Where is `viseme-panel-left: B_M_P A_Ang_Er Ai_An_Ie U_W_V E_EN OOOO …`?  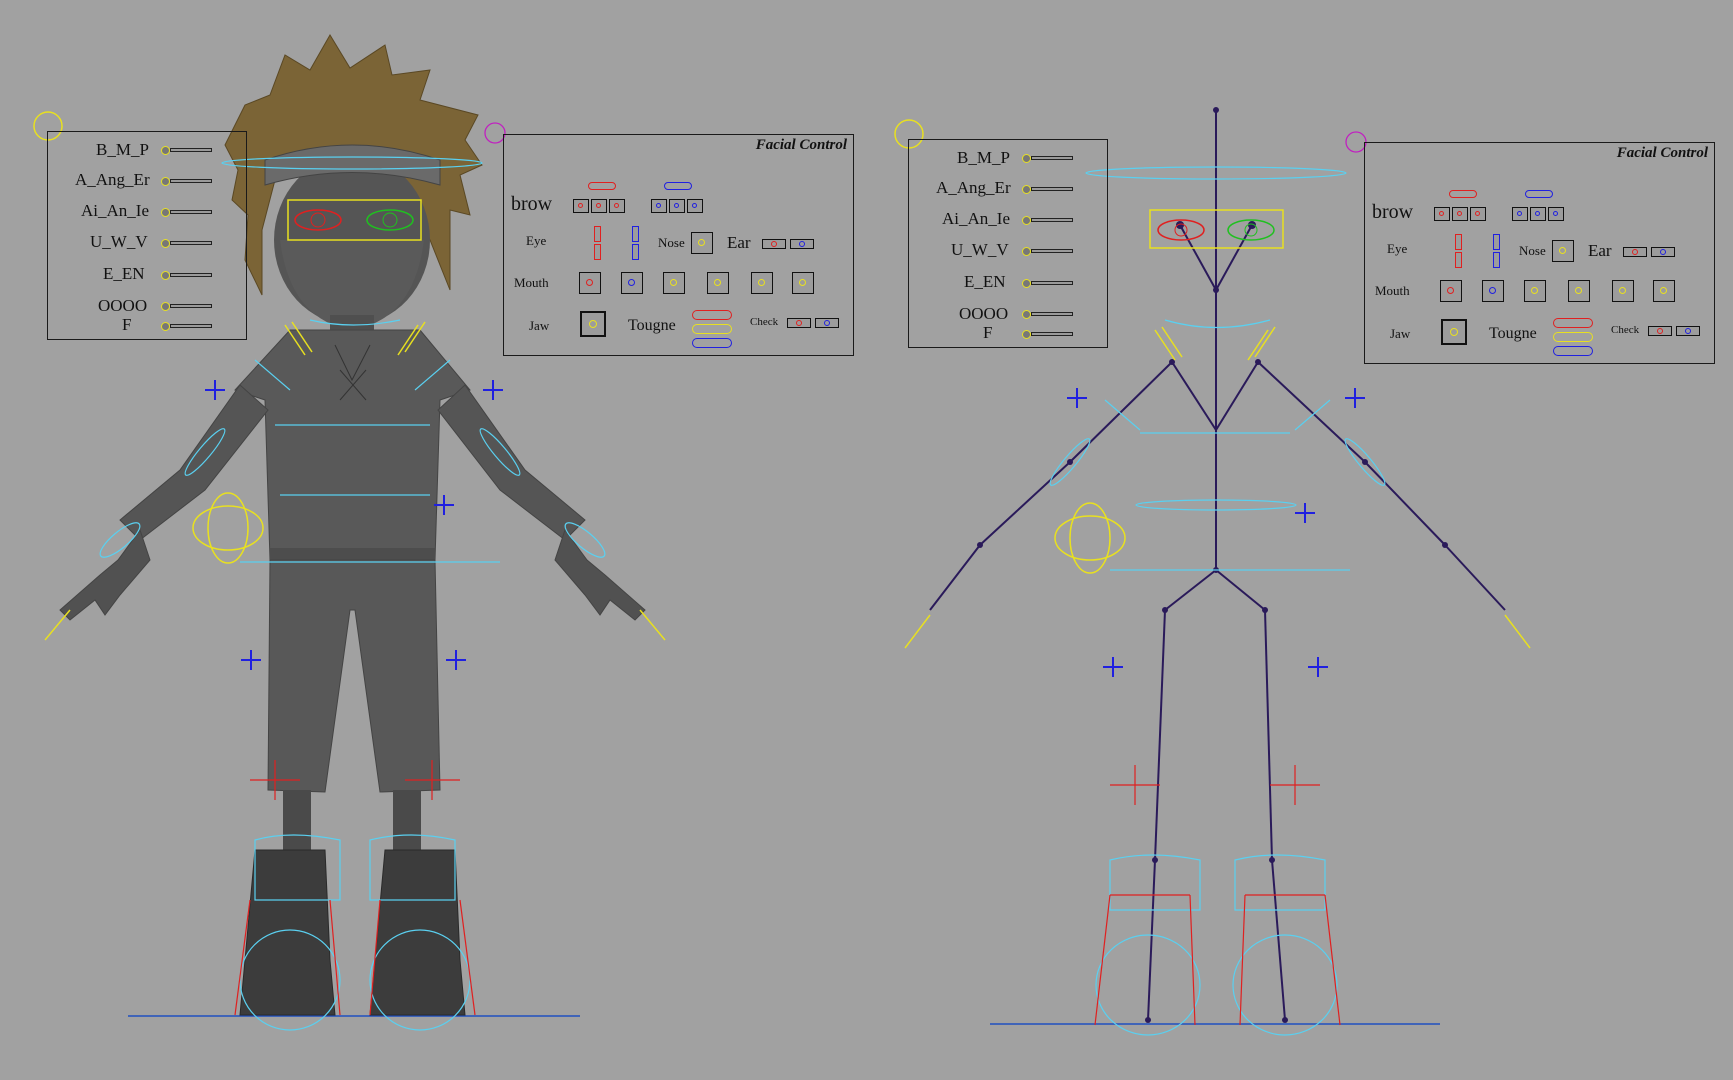 viseme-panel-left: B_M_P A_Ang_Er Ai_An_Ie U_W_V E_EN OOOO … is located at coordinates (147, 235).